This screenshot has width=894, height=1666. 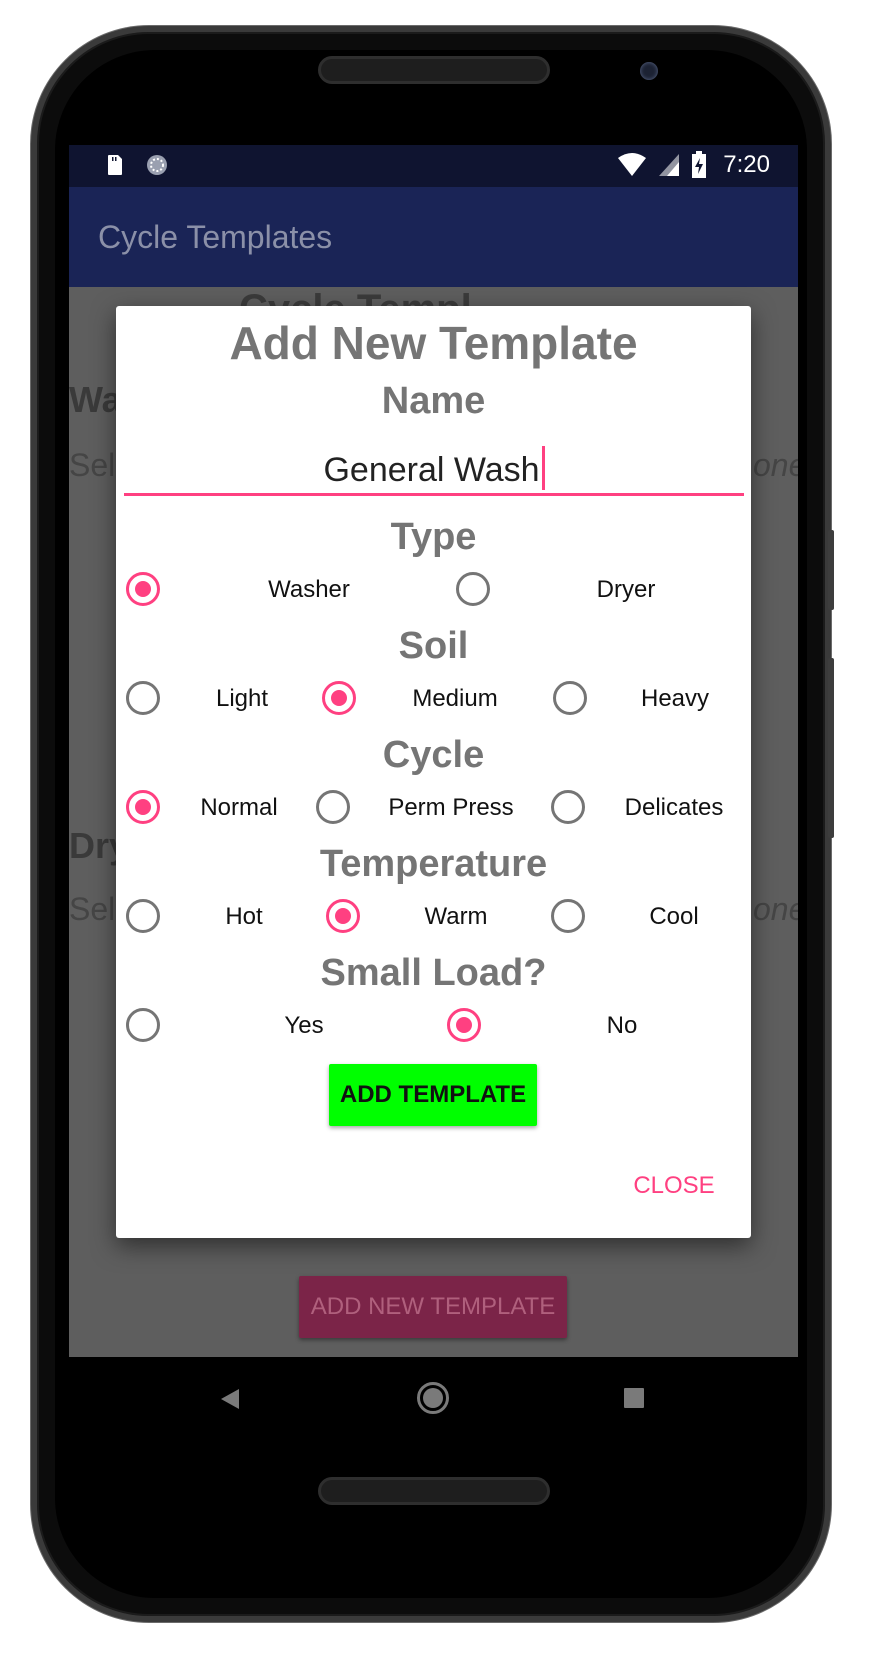 What do you see at coordinates (634, 1398) in the screenshot?
I see `recents-icon` at bounding box center [634, 1398].